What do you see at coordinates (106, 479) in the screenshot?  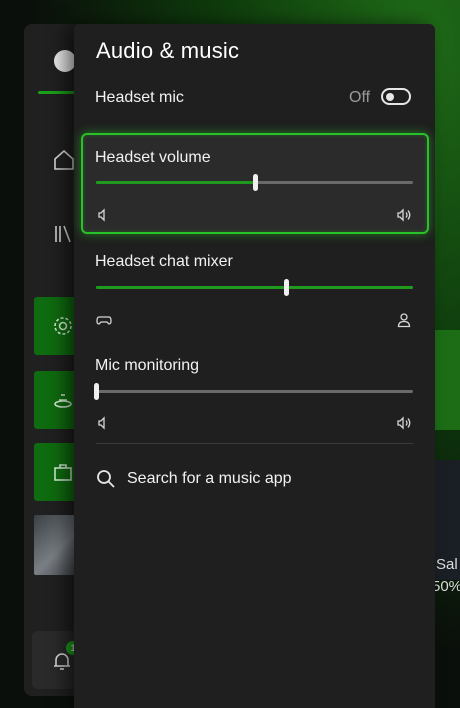 I see `search-icon` at bounding box center [106, 479].